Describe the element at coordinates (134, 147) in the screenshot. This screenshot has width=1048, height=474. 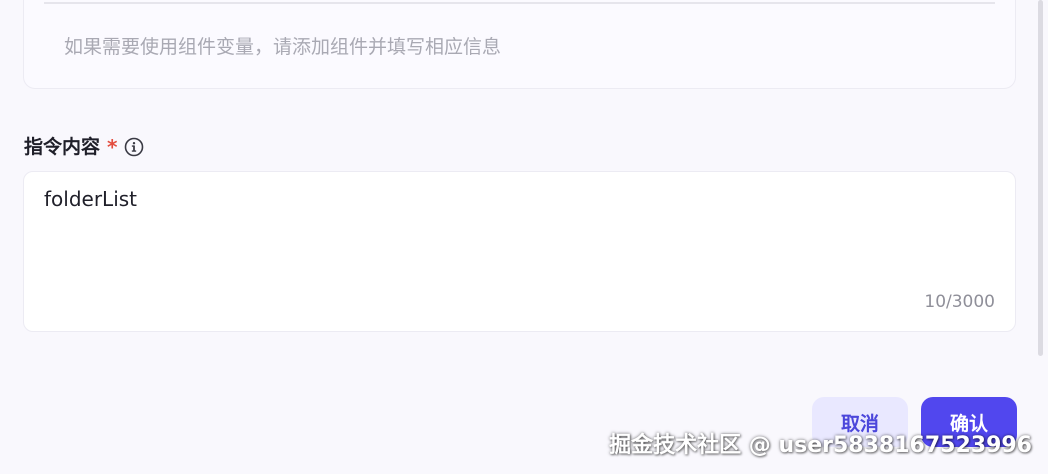
I see `info-circle-icon` at that location.